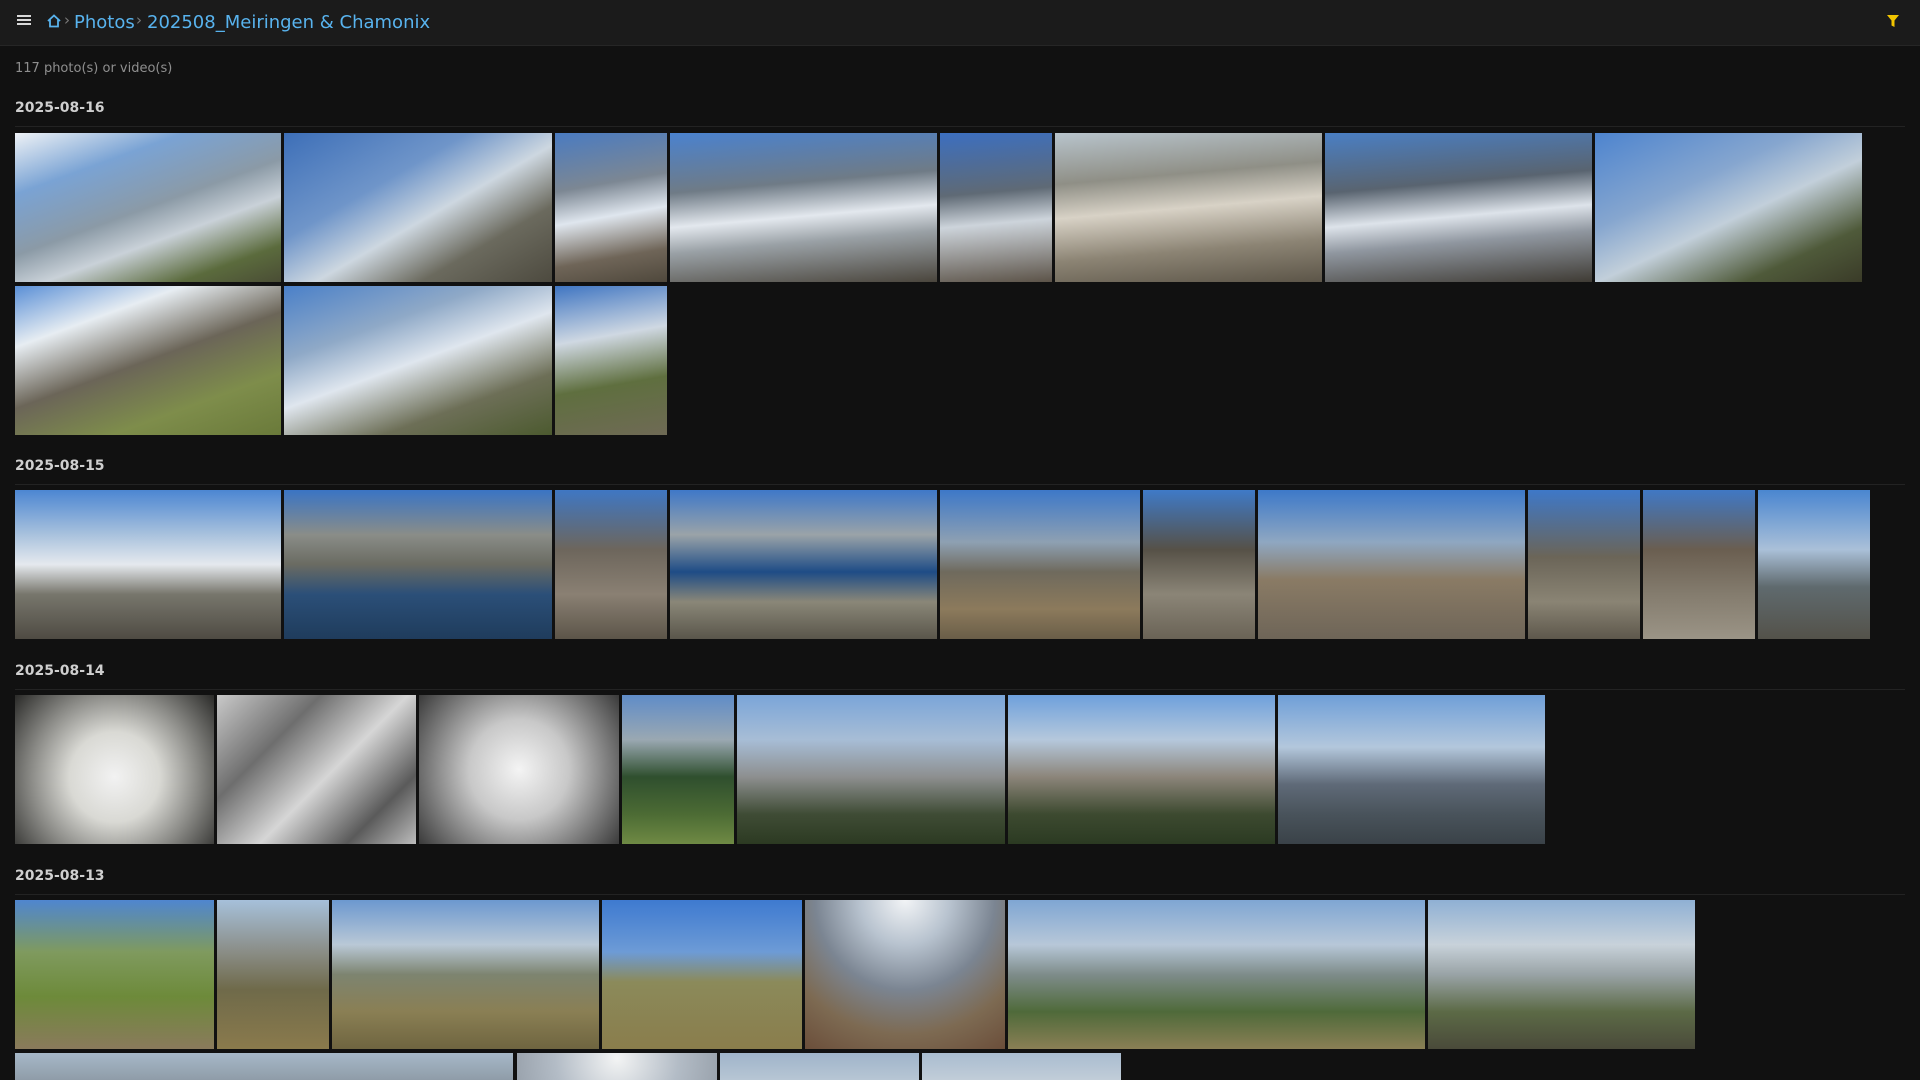 The width and height of the screenshot is (1920, 1080). I want to click on date-header: 2025-08-16, so click(960, 113).